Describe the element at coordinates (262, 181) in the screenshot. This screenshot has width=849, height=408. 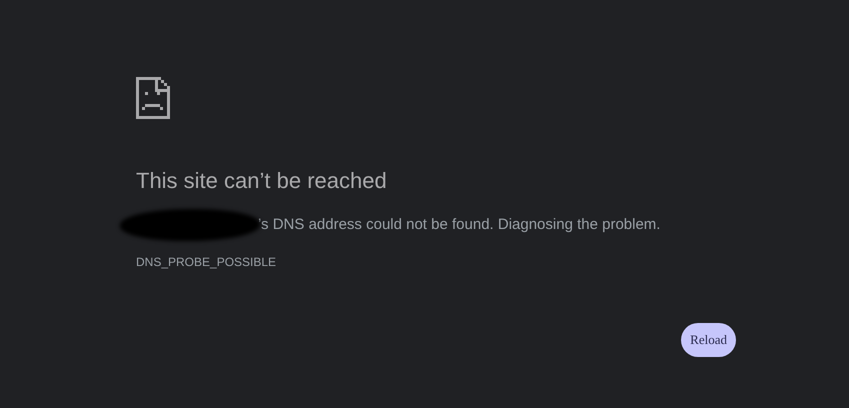
I see `error-title: This site can’t be reached` at that location.